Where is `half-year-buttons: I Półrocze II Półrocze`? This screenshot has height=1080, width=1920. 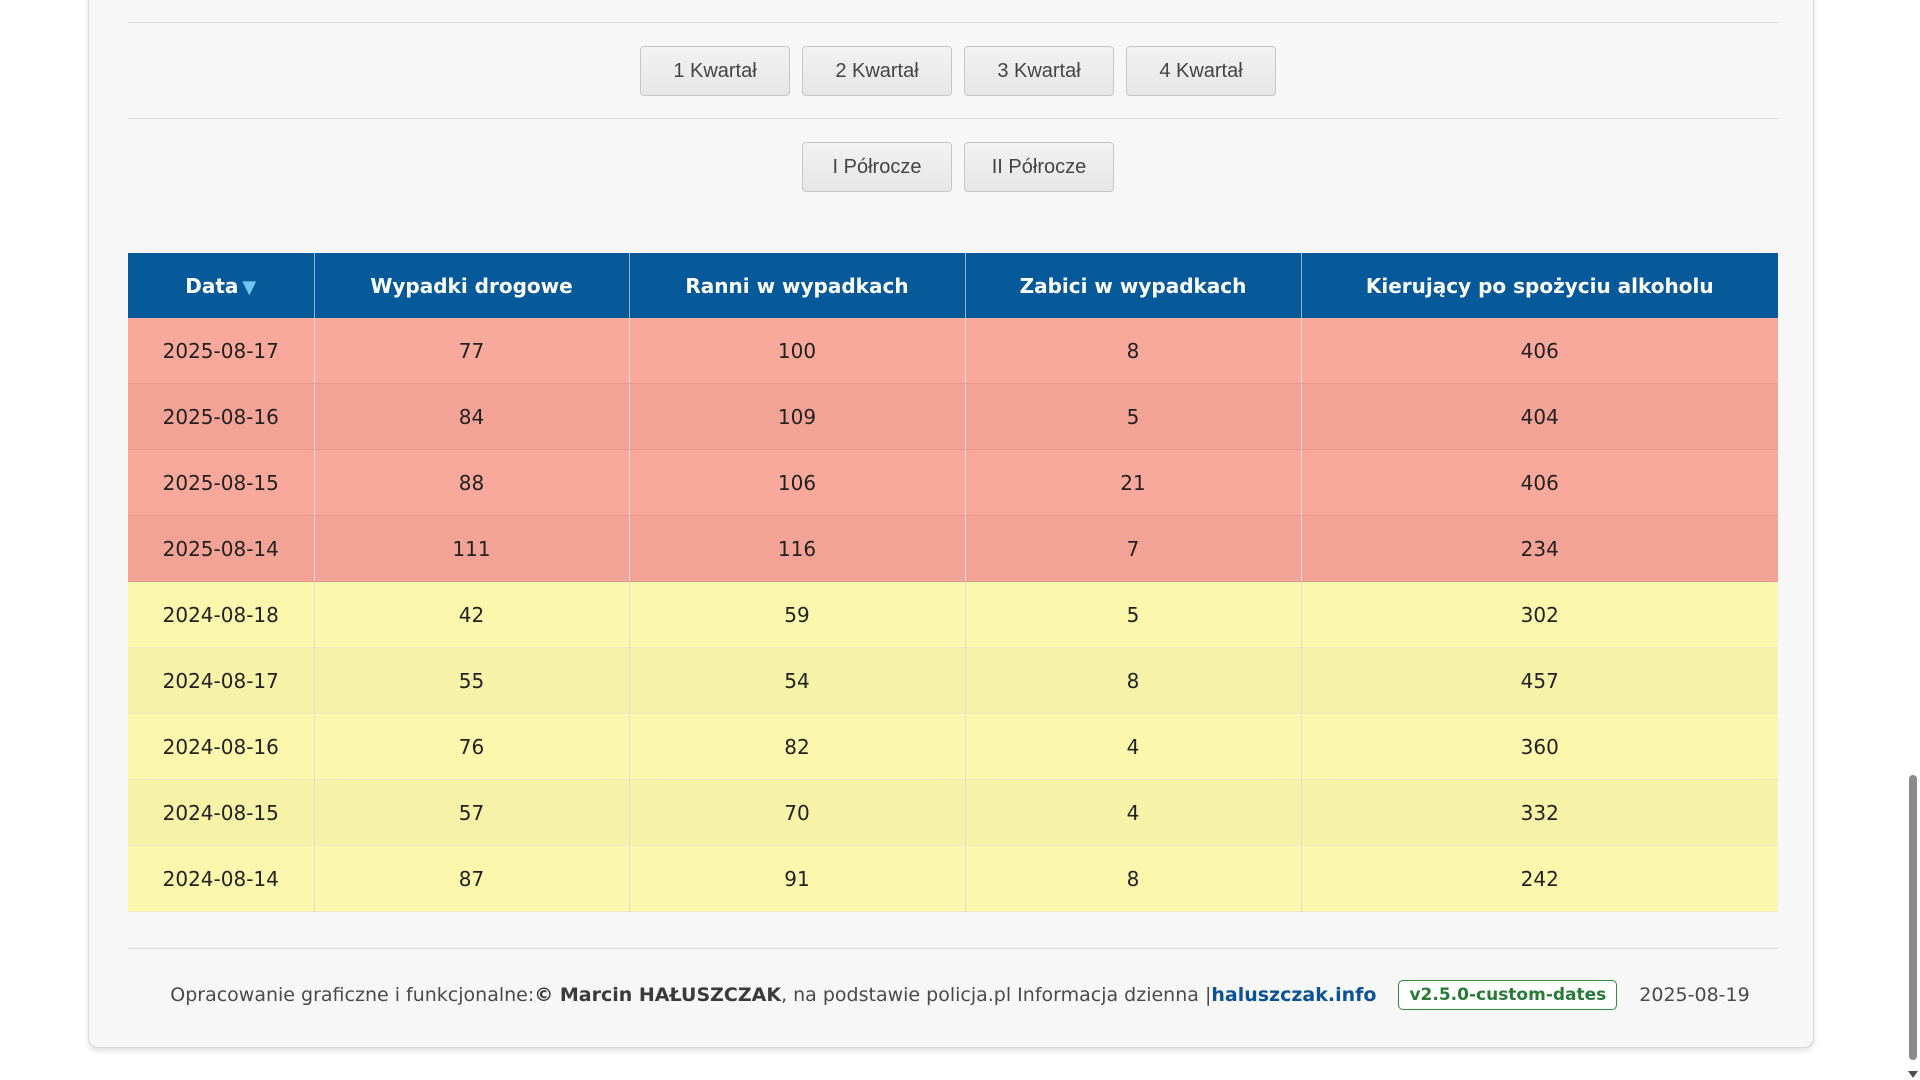 half-year-buttons: I Półrocze II Półrocze is located at coordinates (959, 167).